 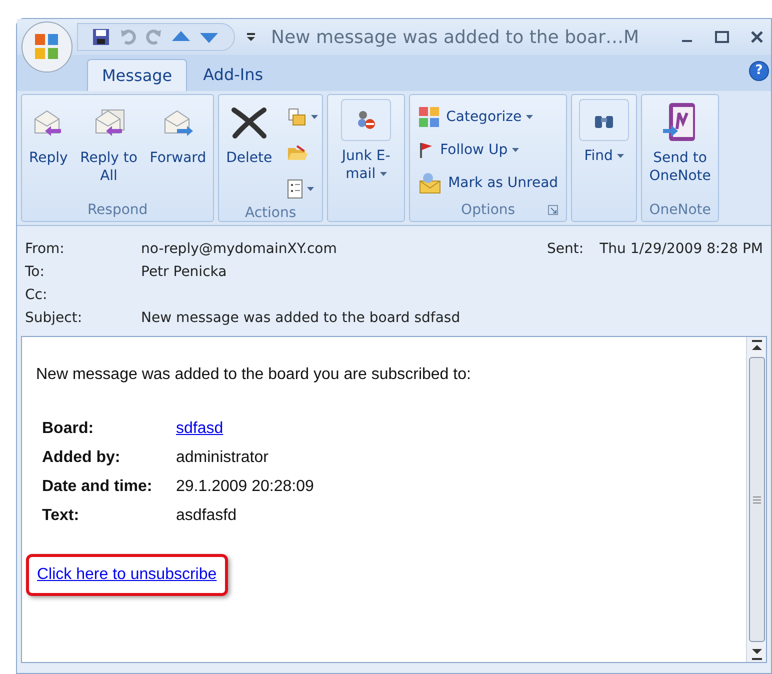 I want to click on down-arrow-icon, so click(x=209, y=37).